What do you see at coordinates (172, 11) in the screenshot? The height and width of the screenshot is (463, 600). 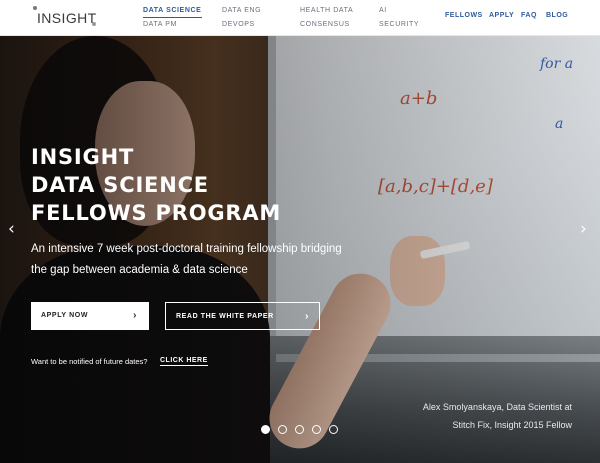 I see `nav-data-science: DATA SCIENCE` at bounding box center [172, 11].